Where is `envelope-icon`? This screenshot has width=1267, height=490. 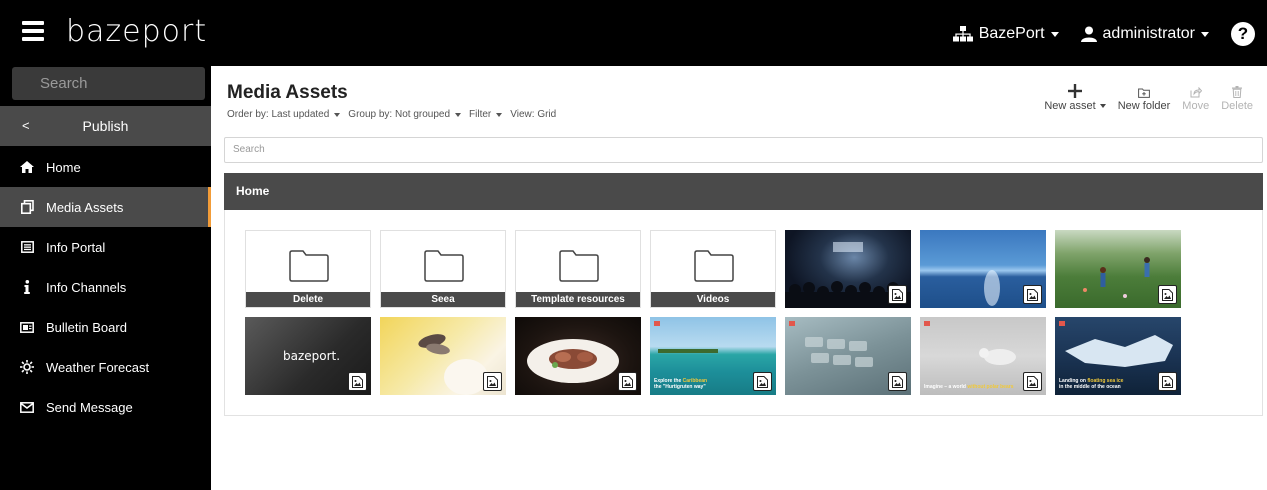 envelope-icon is located at coordinates (27, 407).